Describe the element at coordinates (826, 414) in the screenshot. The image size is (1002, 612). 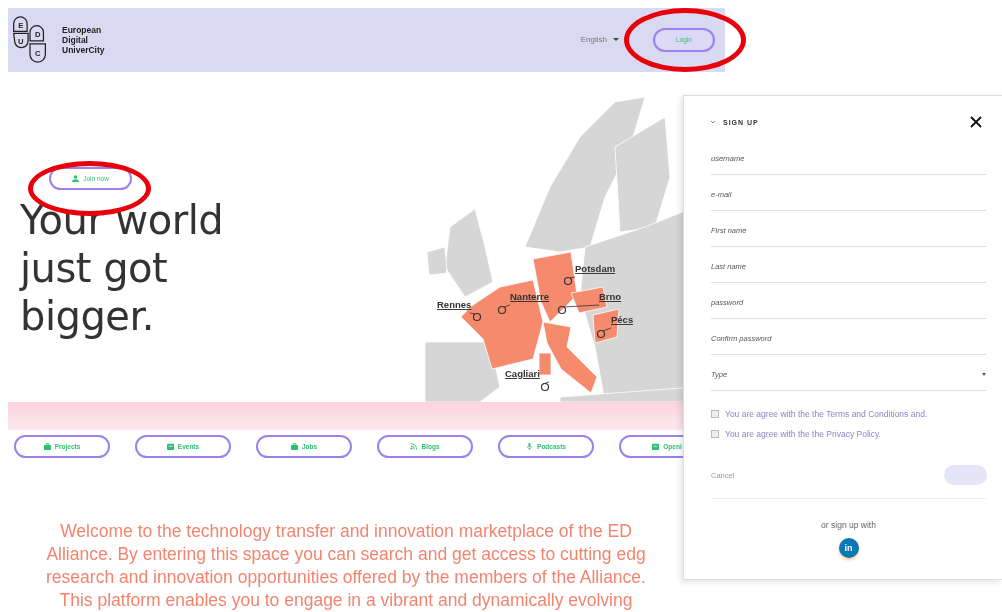
I see `checkbox-label: You are agree with the the Terms and Conditions and.` at that location.